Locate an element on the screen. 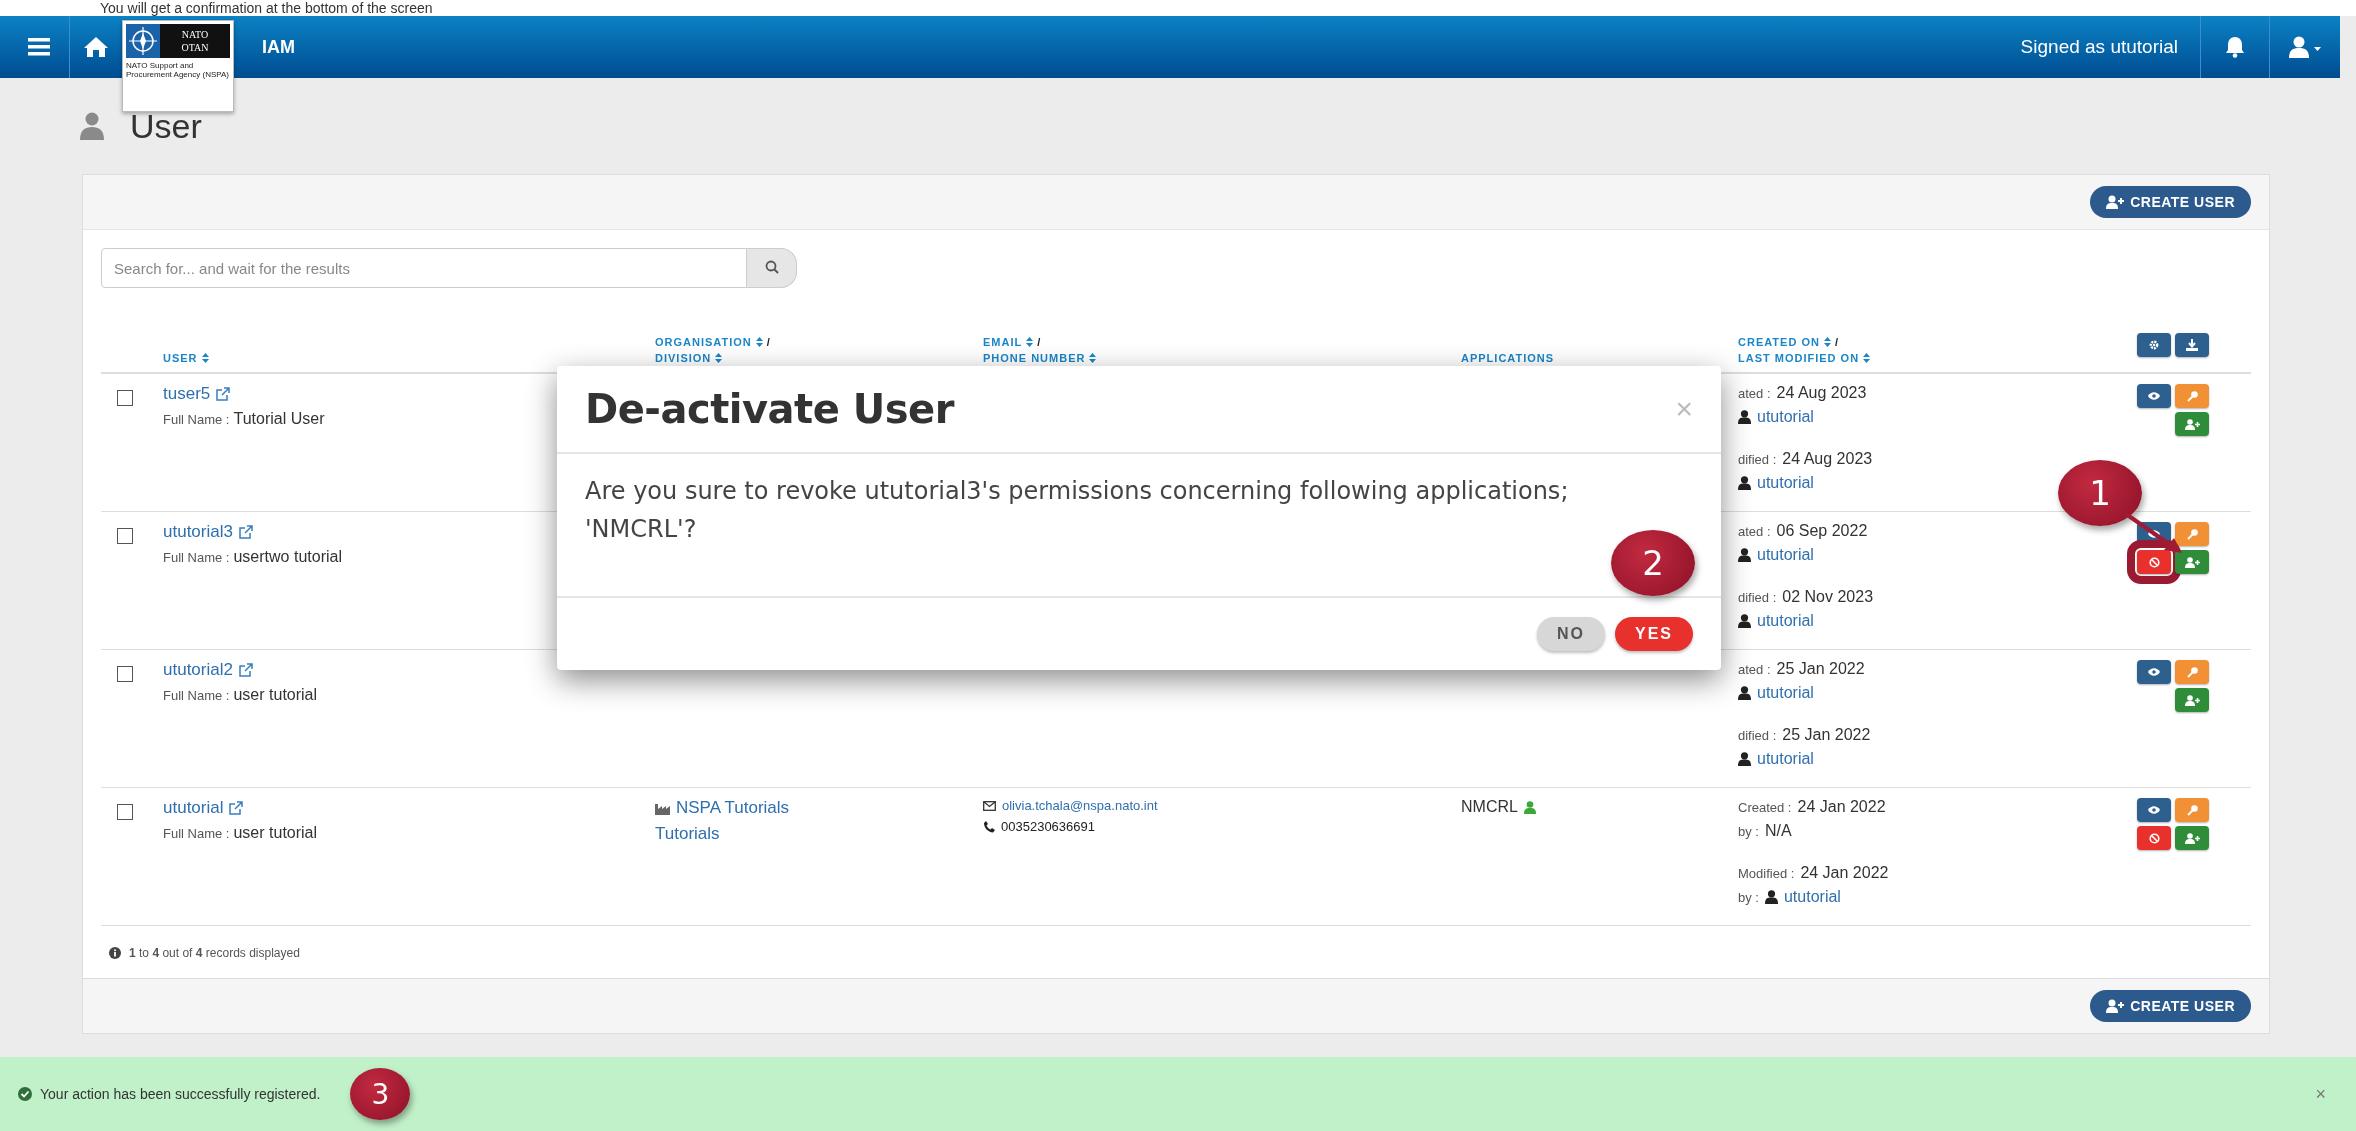 Image resolution: width=2356 pixels, height=1131 pixels. full-name-value: Tutorial User is located at coordinates (279, 419).